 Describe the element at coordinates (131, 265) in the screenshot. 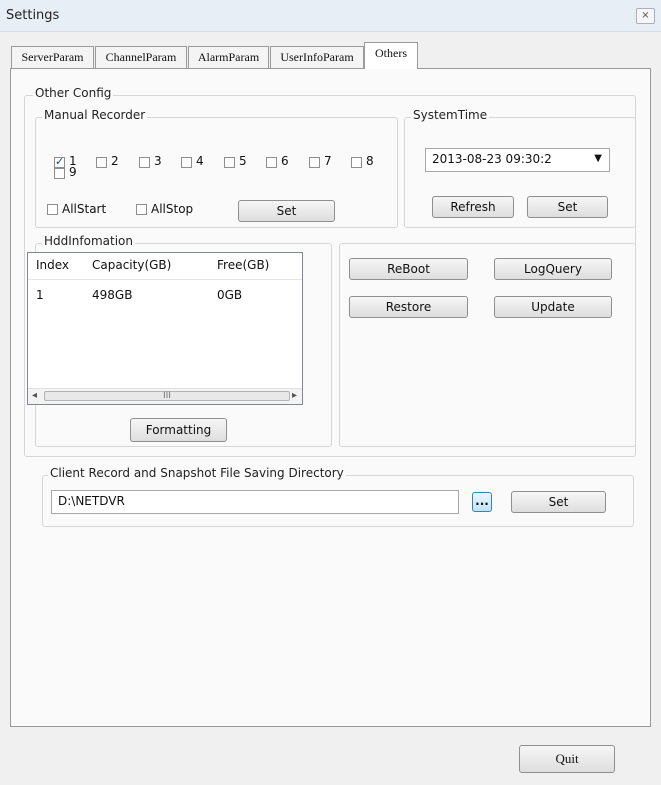

I see `column-header-capacity: Capacity(GB)` at that location.